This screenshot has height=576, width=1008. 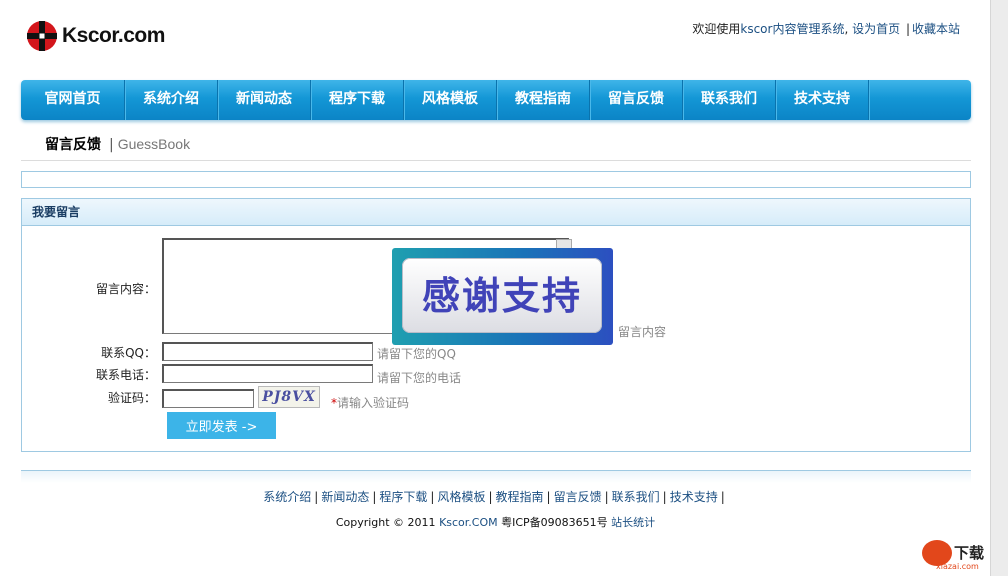 What do you see at coordinates (373, 403) in the screenshot?
I see `captcha-hint-text: 请输入验证码` at bounding box center [373, 403].